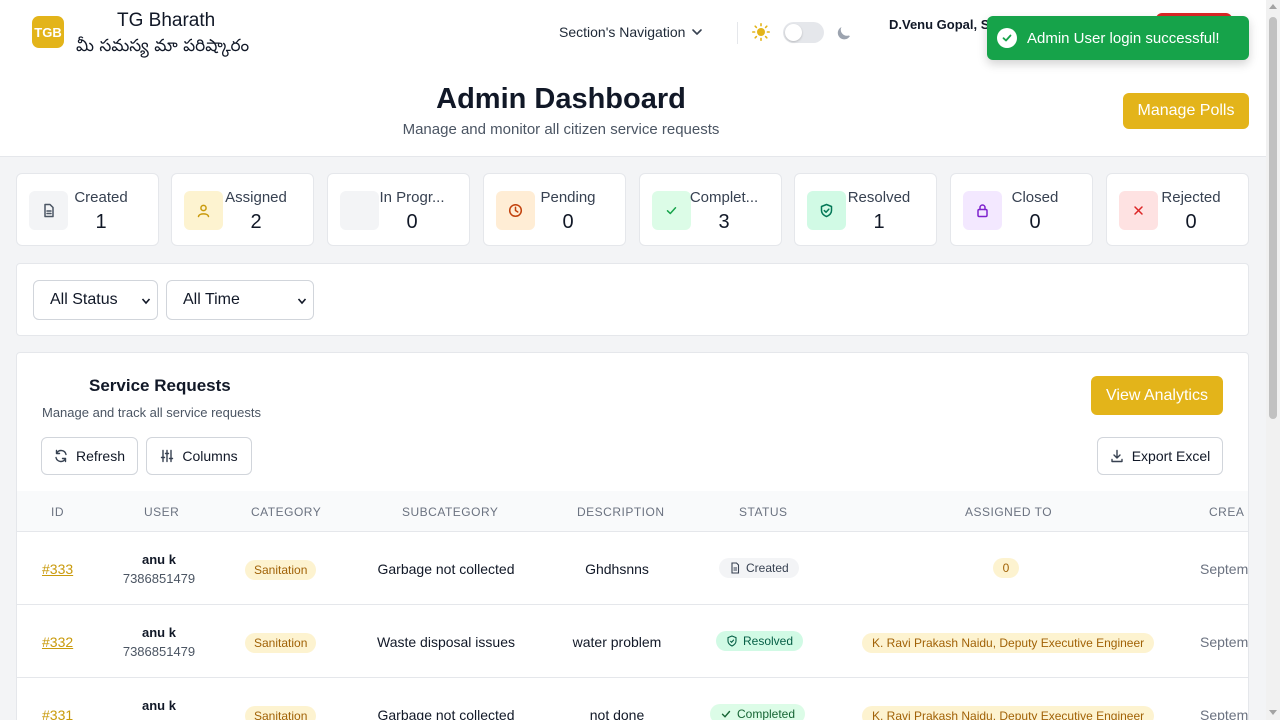 This screenshot has height=720, width=1280. What do you see at coordinates (48, 210) in the screenshot?
I see `document-icon` at bounding box center [48, 210].